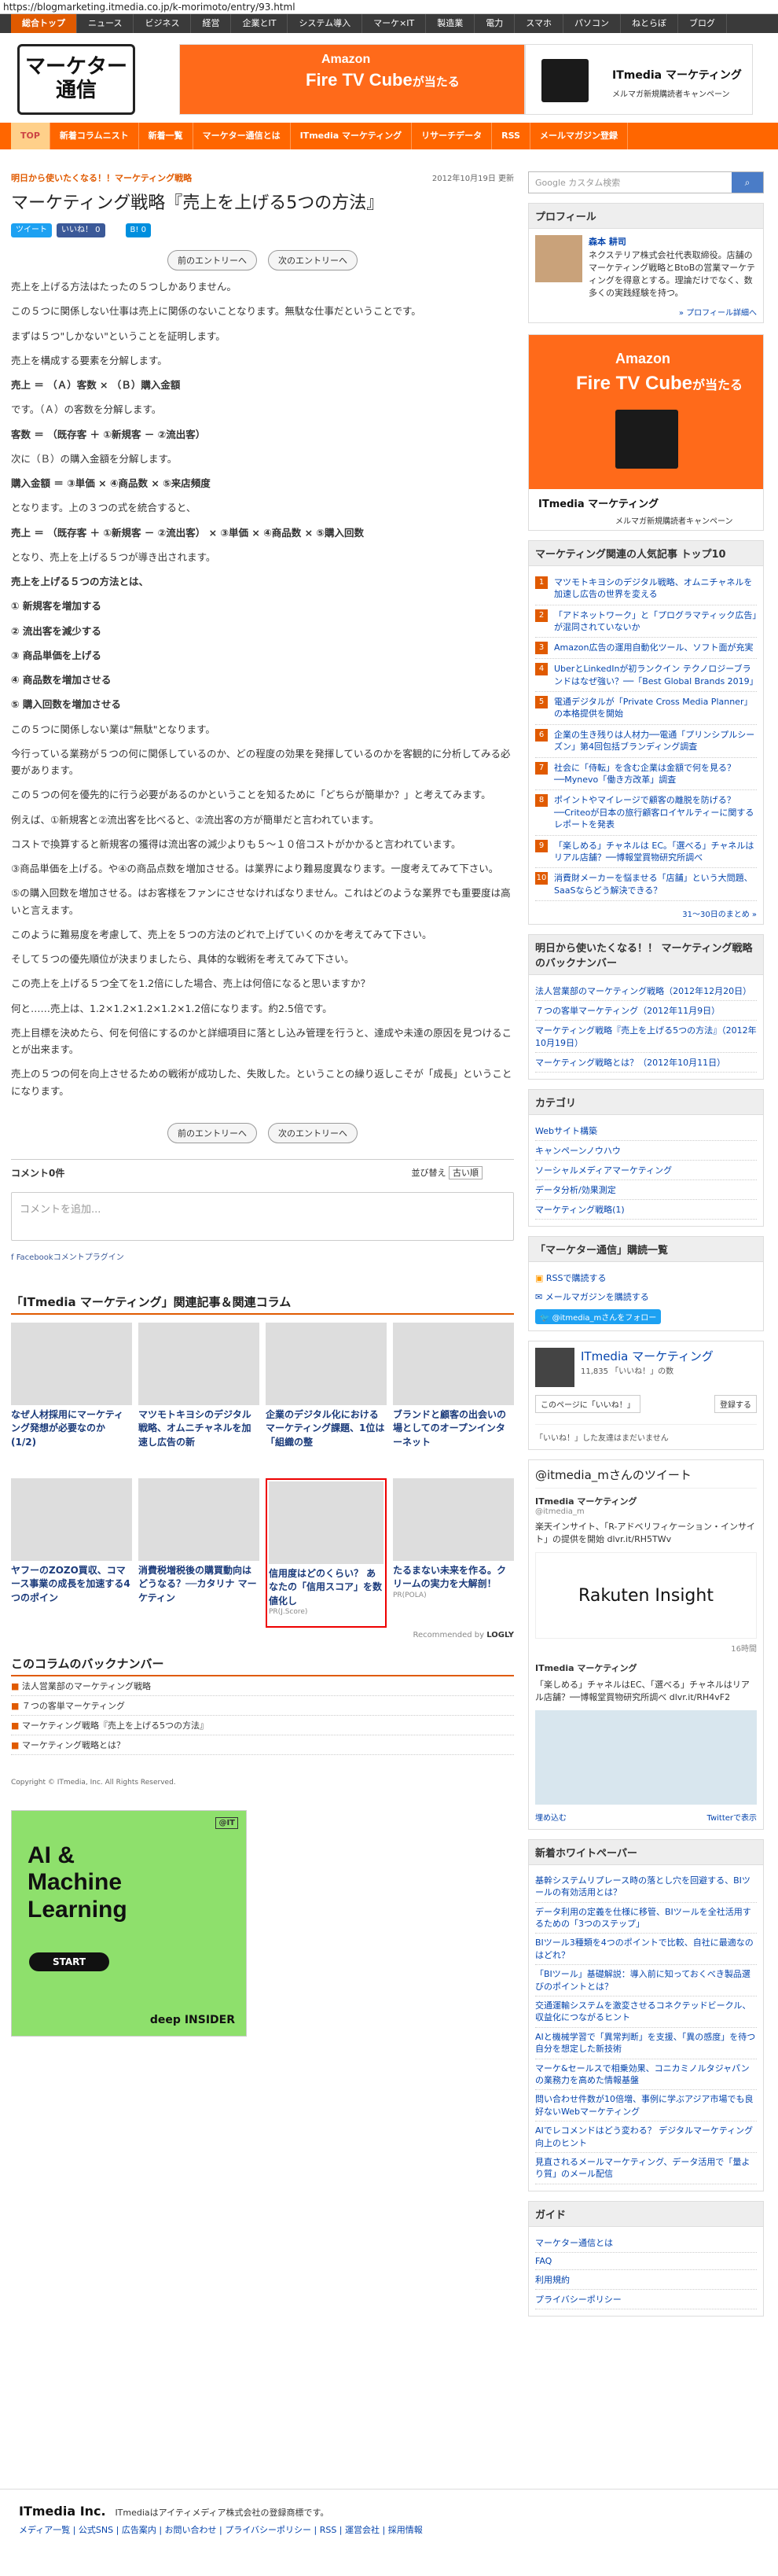 Image resolution: width=778 pixels, height=2576 pixels. What do you see at coordinates (646, 2243) in the screenshot?
I see `guide-item: マーケター通信とは` at bounding box center [646, 2243].